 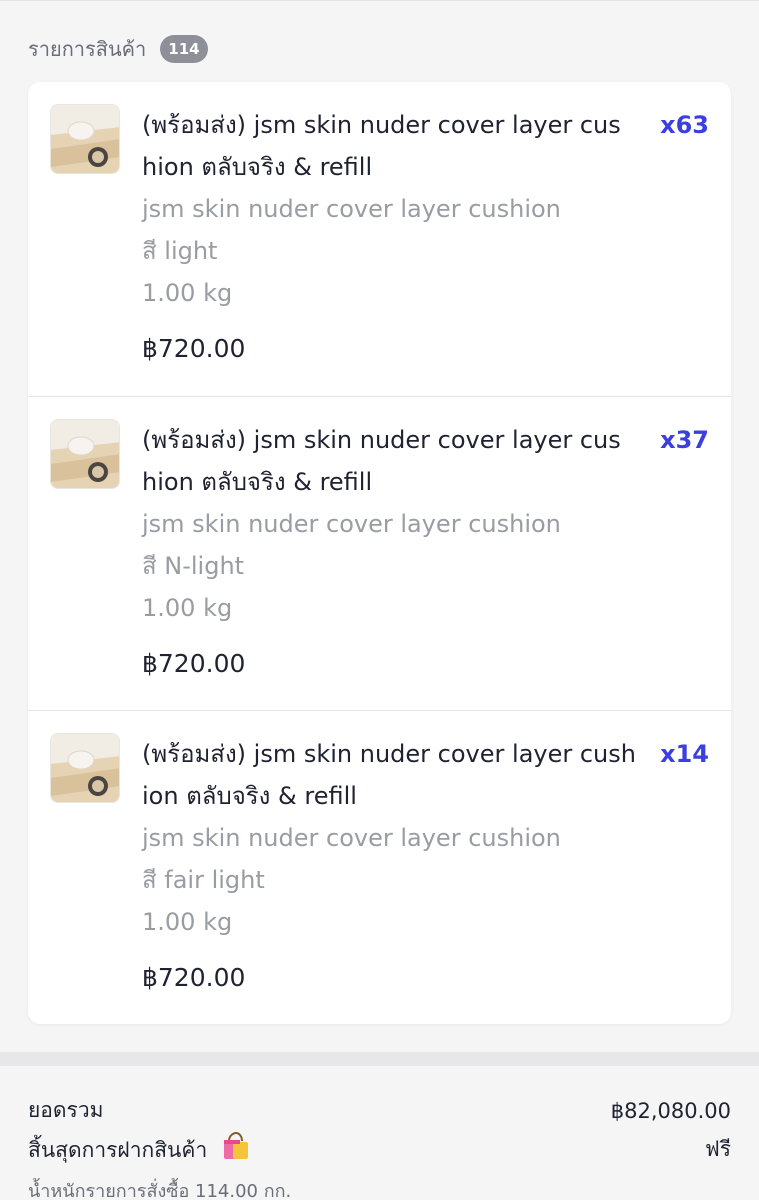 What do you see at coordinates (160, 1190) in the screenshot?
I see `order-weight-note: น้ำหนักรายการสั่งซื้อ 114.00 กก.` at bounding box center [160, 1190].